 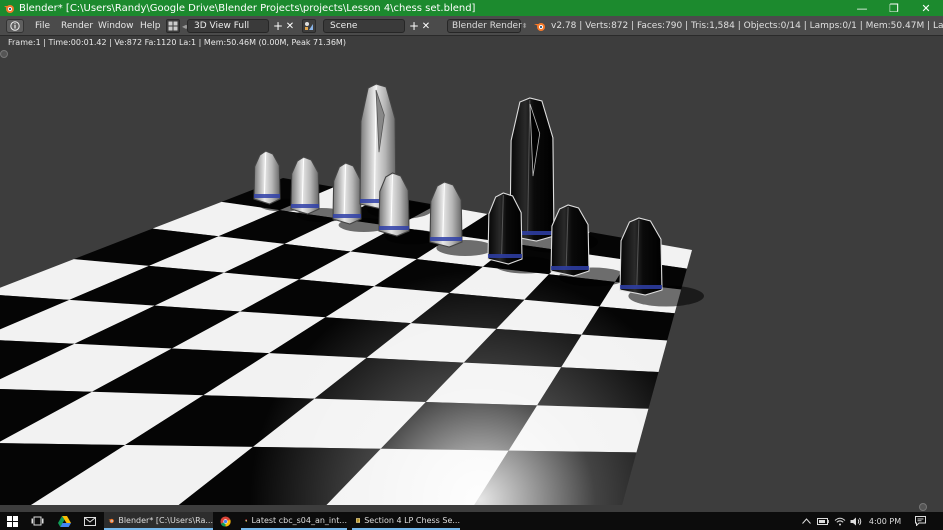 I want to click on delete-scene-button: ✕, so click(x=426, y=26).